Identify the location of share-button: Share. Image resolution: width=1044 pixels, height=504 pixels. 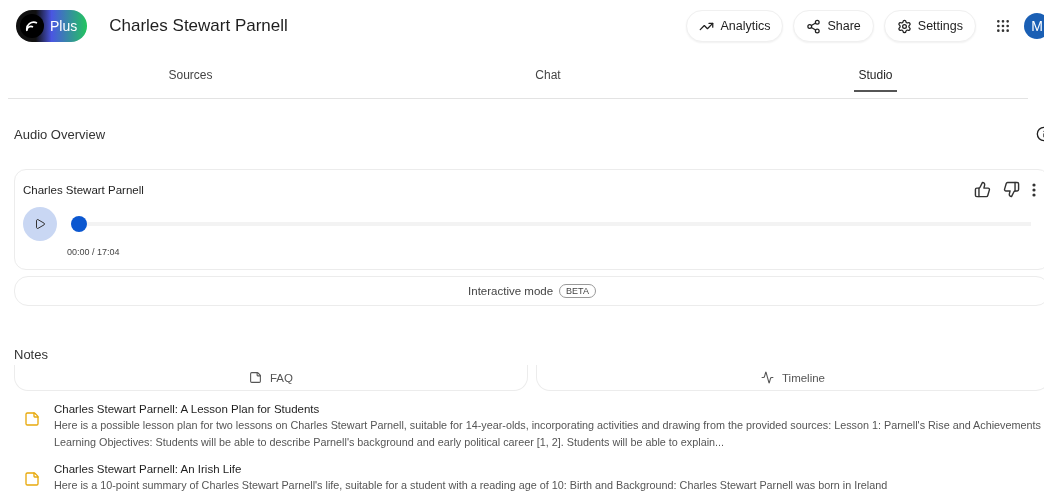
(833, 26).